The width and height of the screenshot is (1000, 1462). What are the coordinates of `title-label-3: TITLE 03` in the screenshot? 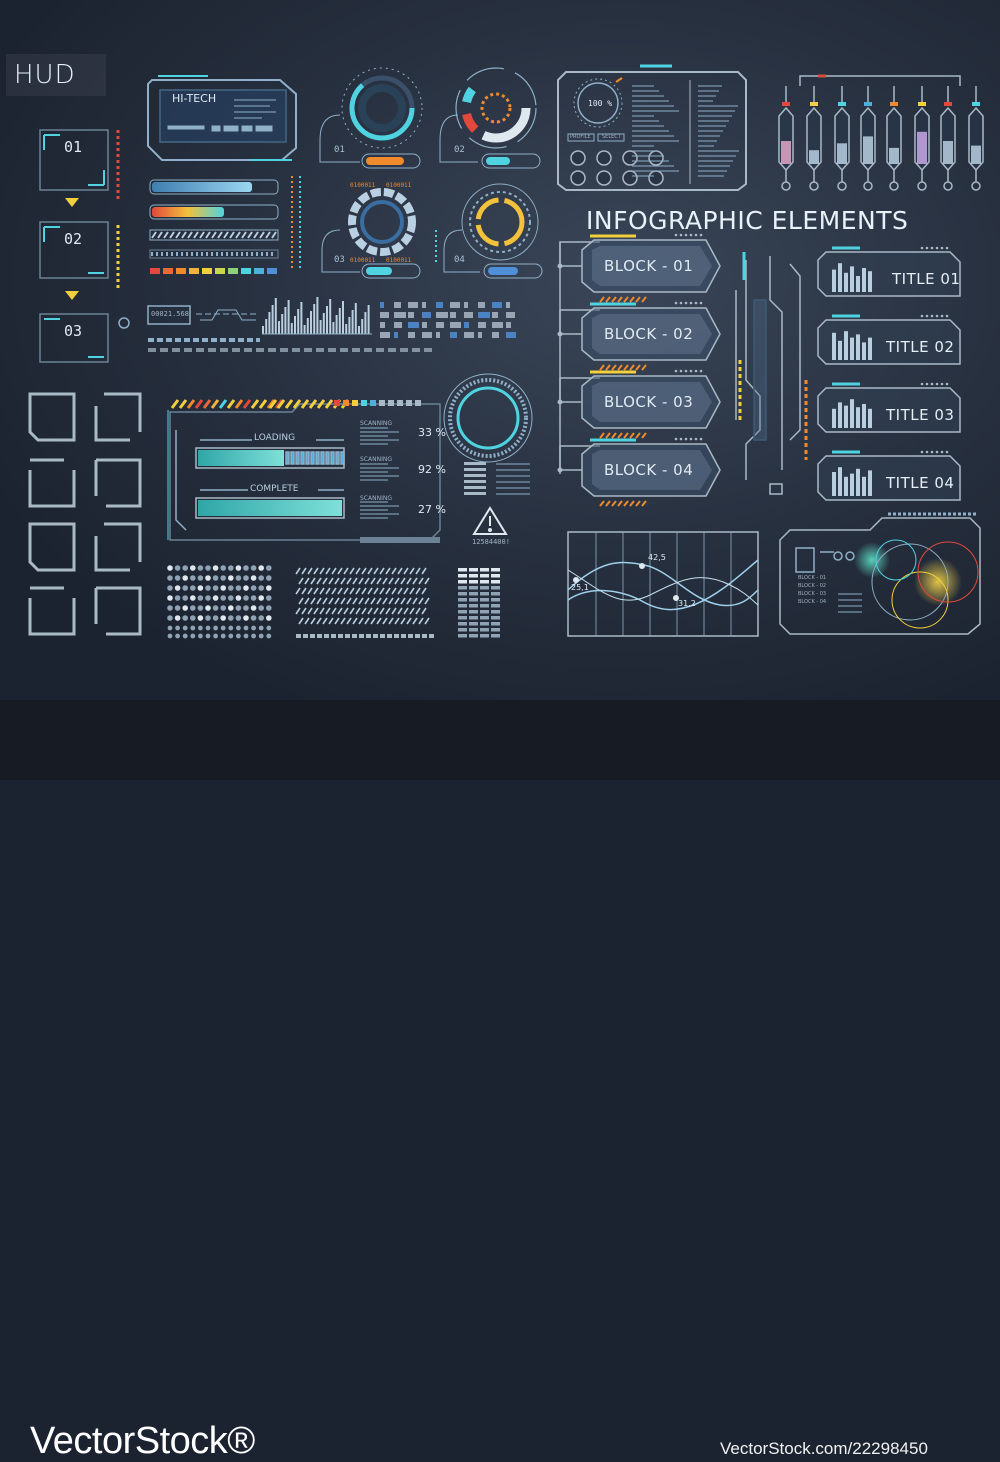 It's located at (920, 415).